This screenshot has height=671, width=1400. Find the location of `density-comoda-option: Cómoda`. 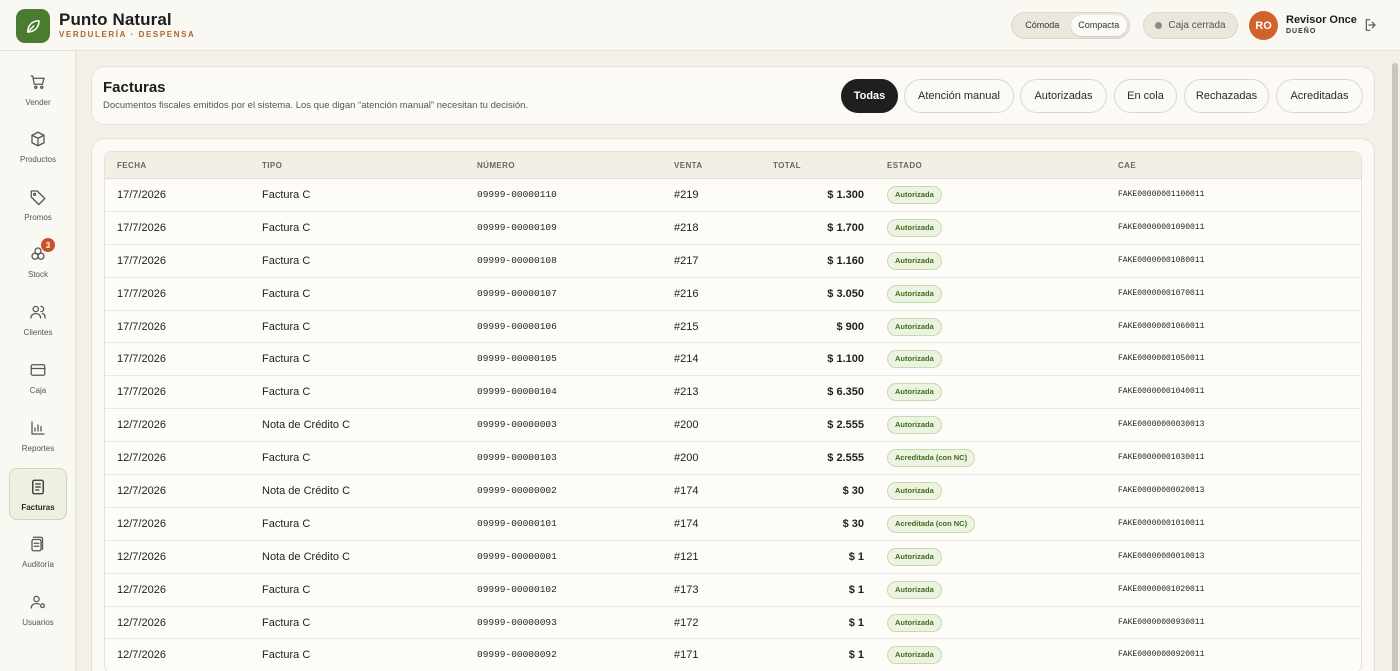

density-comoda-option: Cómoda is located at coordinates (1042, 25).